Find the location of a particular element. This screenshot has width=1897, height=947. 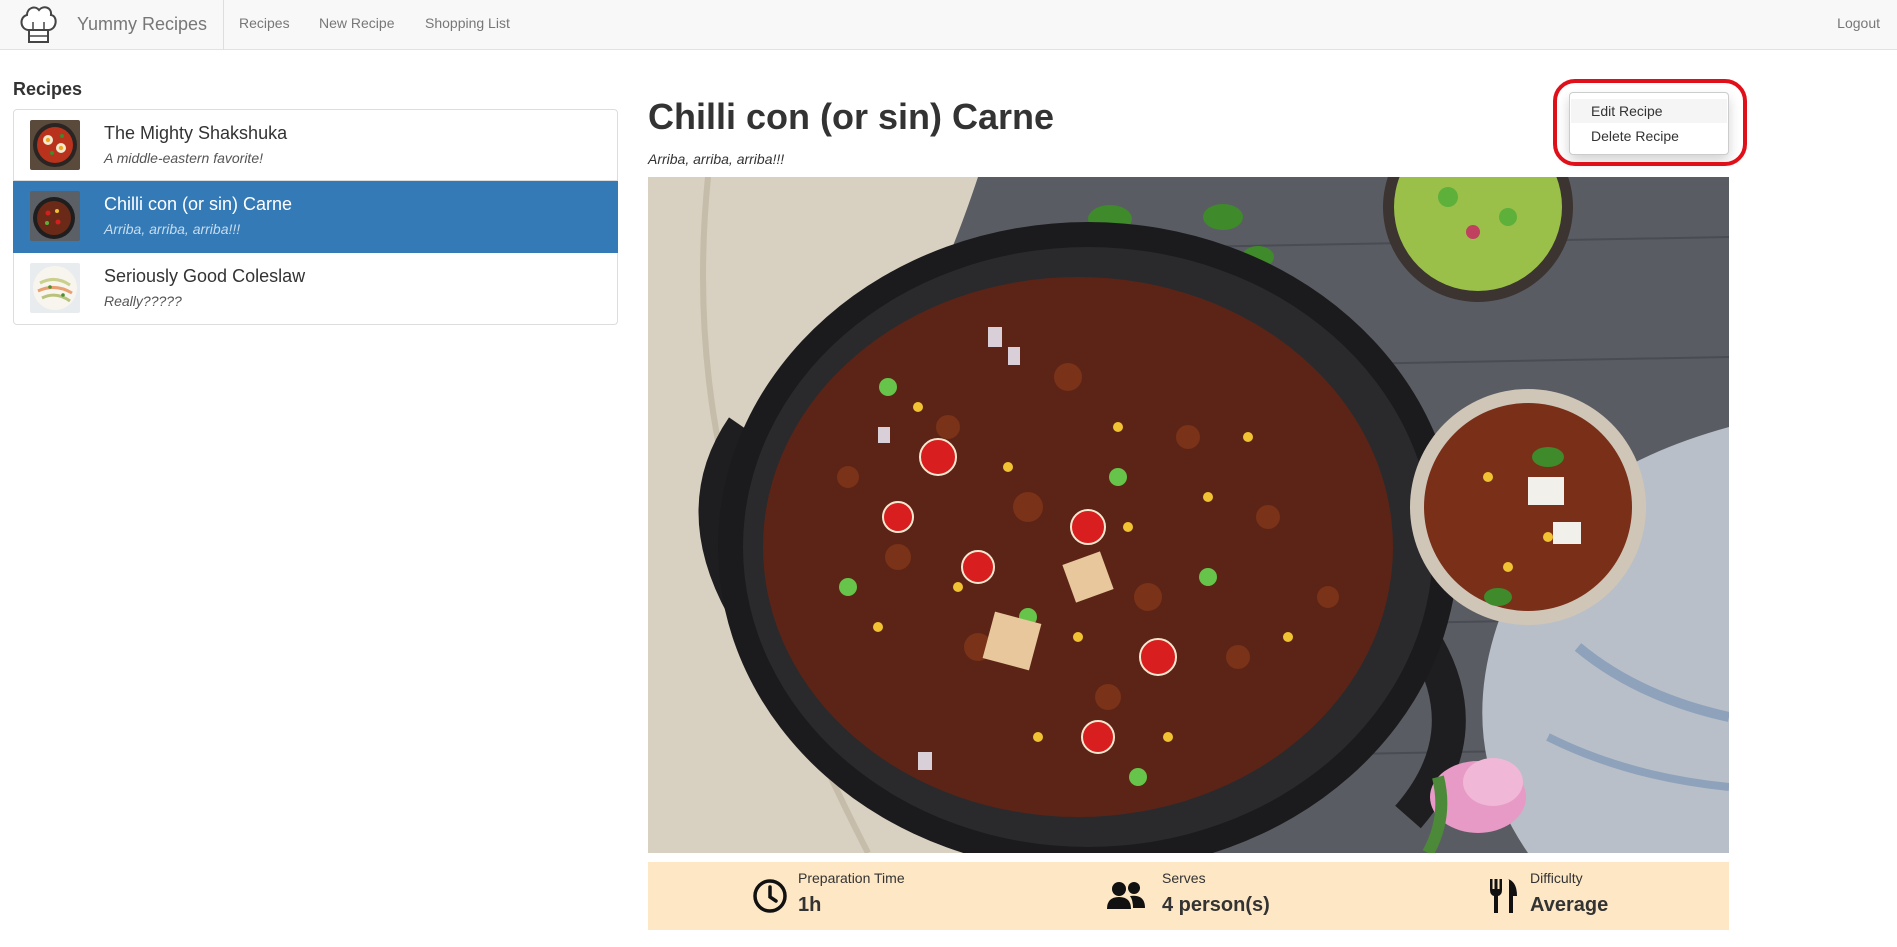

highlight-annotation is located at coordinates (1650, 122).